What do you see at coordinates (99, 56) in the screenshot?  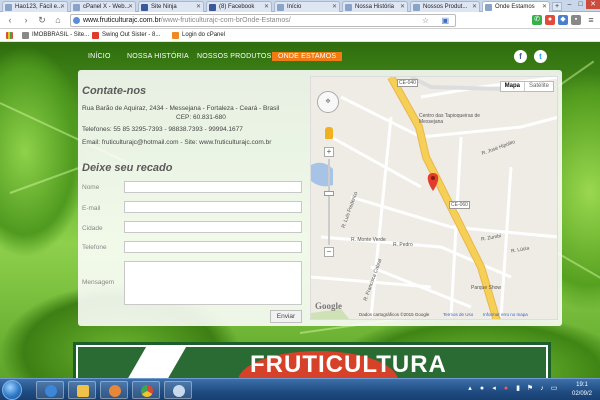 I see `nav-inicio: INÍCIO` at bounding box center [99, 56].